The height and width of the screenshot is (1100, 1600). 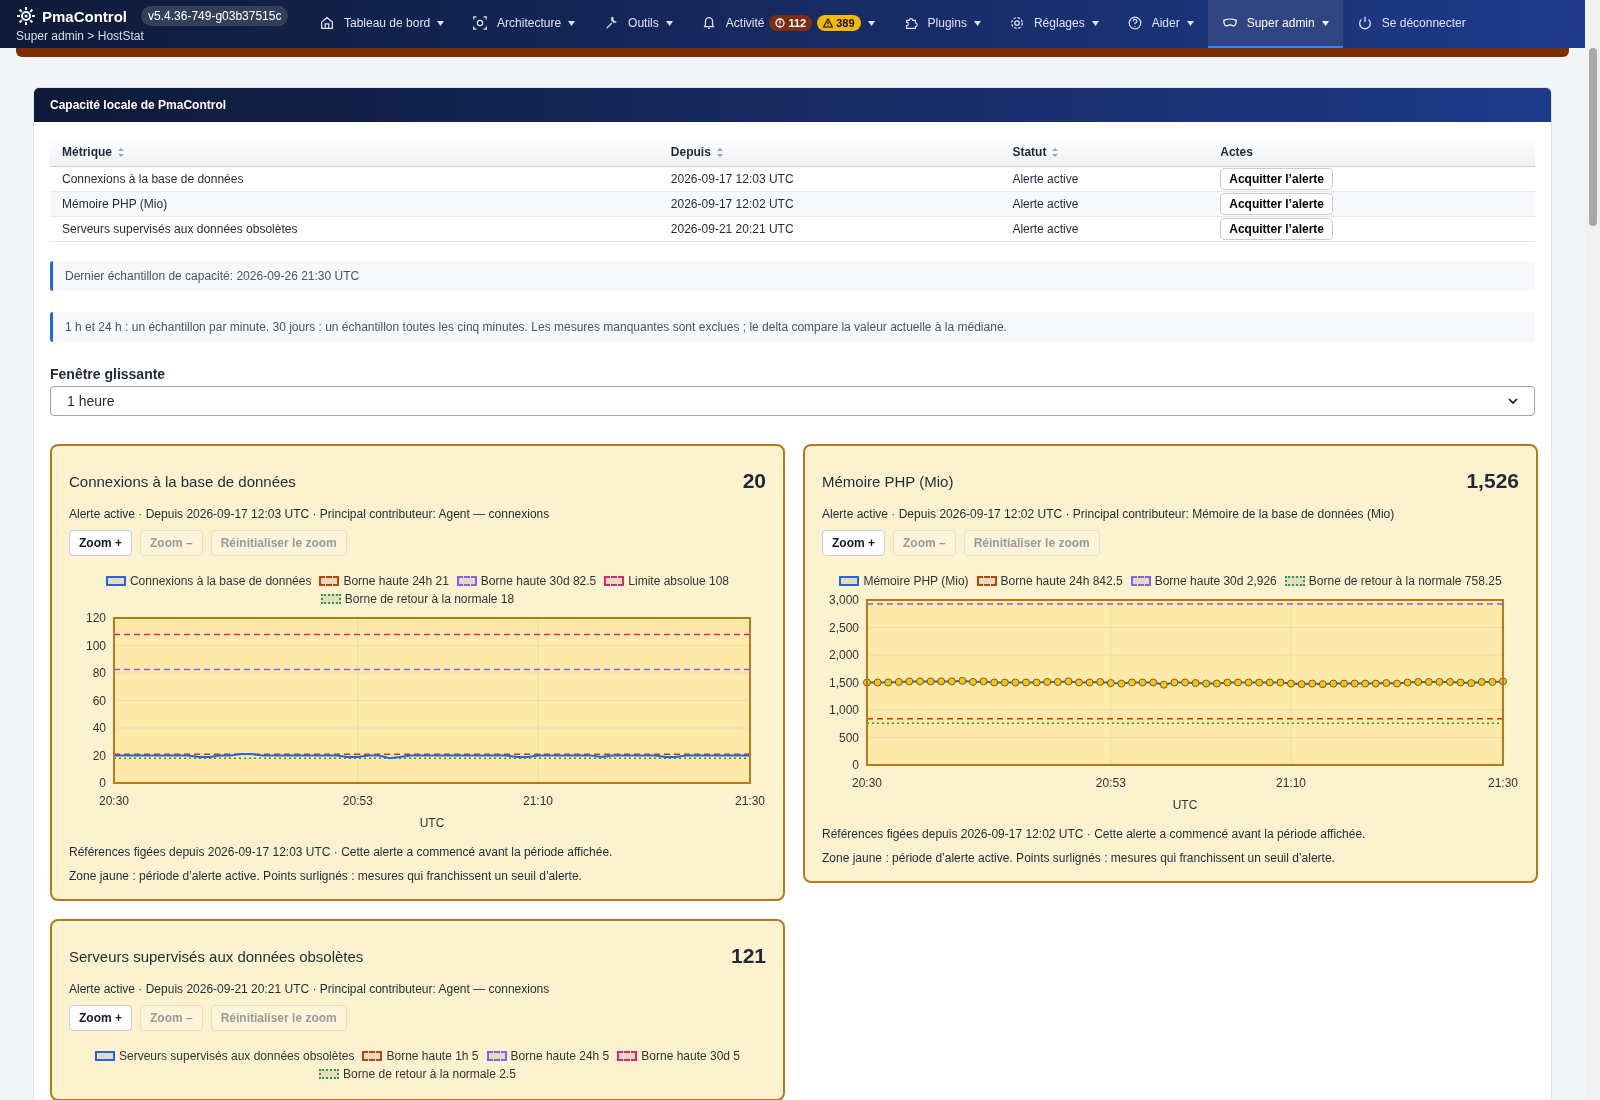 What do you see at coordinates (1215, 581) in the screenshot?
I see `legend-label: Borne haute 30d 2,926` at bounding box center [1215, 581].